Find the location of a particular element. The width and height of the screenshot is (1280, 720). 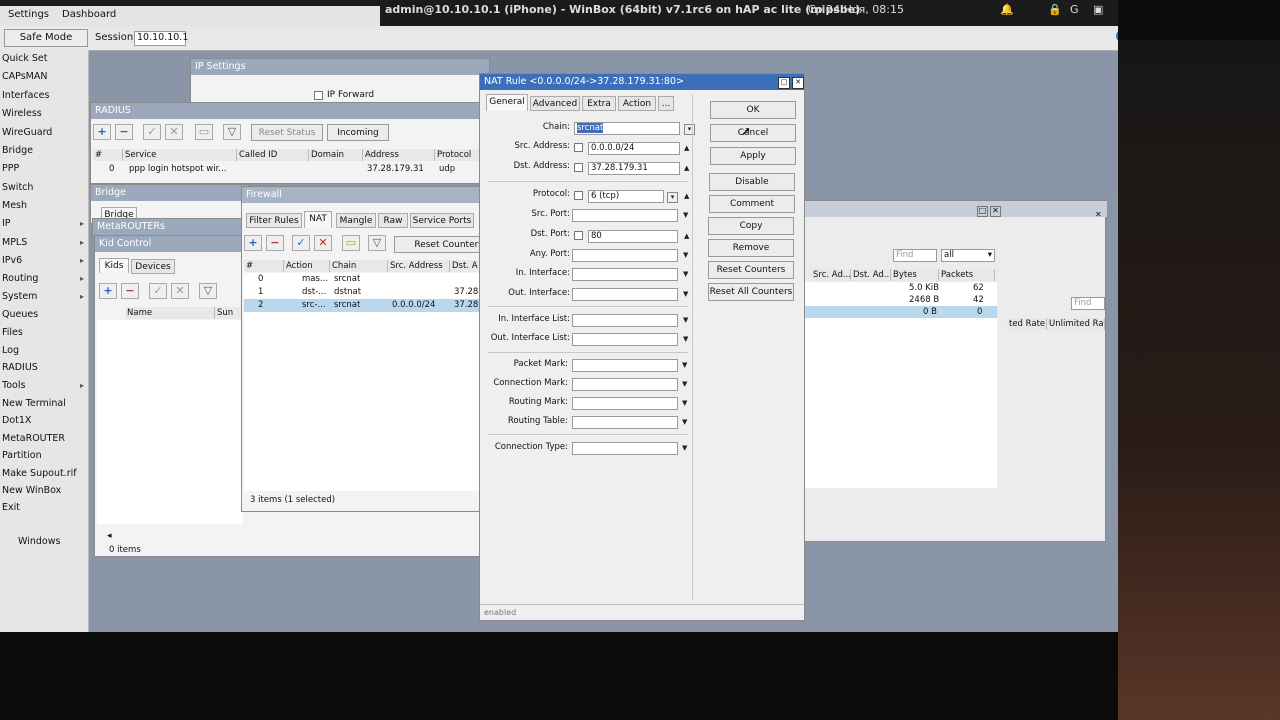

tab-nat: NAT is located at coordinates (318, 219).